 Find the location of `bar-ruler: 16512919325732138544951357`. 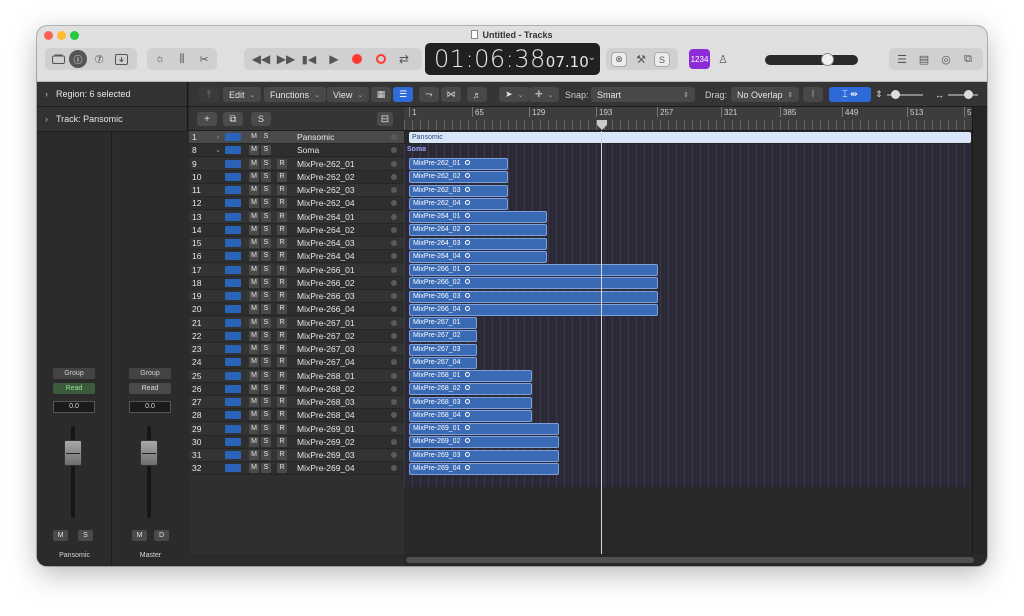

bar-ruler: 16512919325732138544951357 is located at coordinates (688, 119).